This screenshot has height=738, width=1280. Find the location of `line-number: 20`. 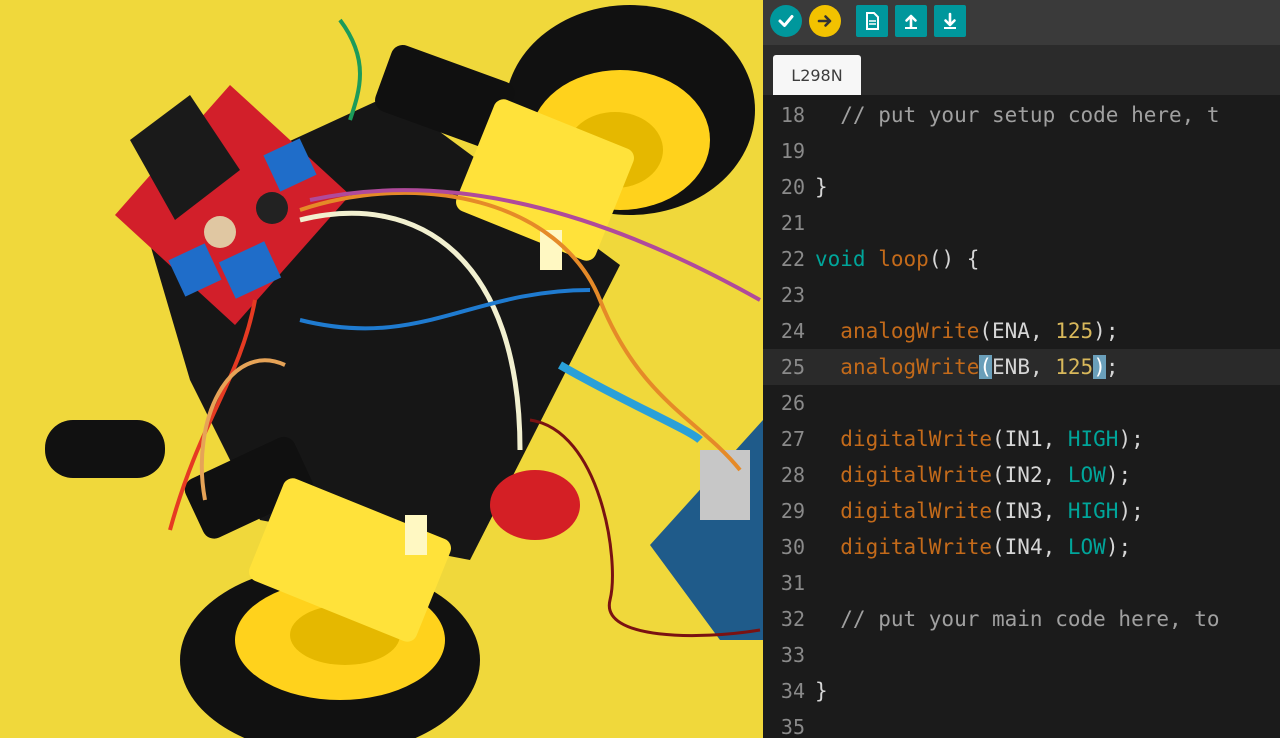

line-number: 20 is located at coordinates (792, 187).